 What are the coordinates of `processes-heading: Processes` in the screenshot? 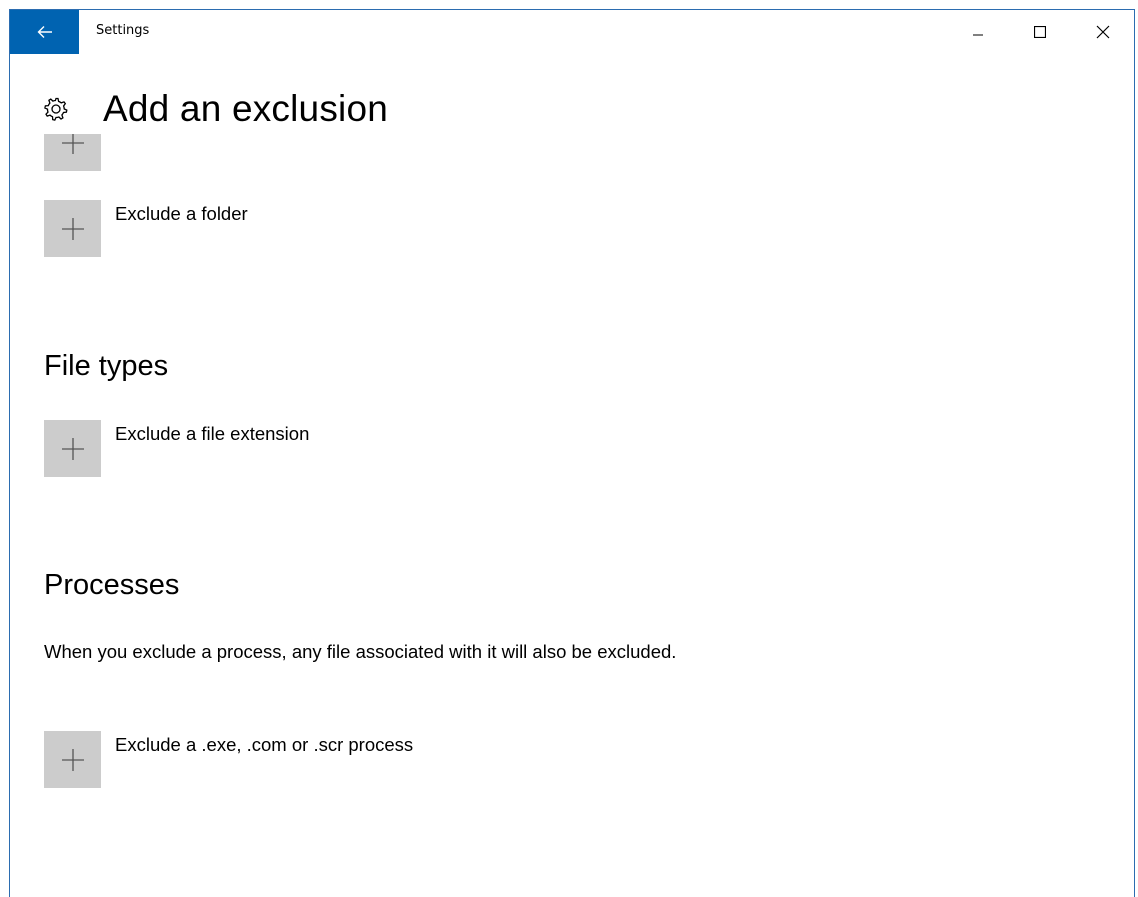 It's located at (112, 585).